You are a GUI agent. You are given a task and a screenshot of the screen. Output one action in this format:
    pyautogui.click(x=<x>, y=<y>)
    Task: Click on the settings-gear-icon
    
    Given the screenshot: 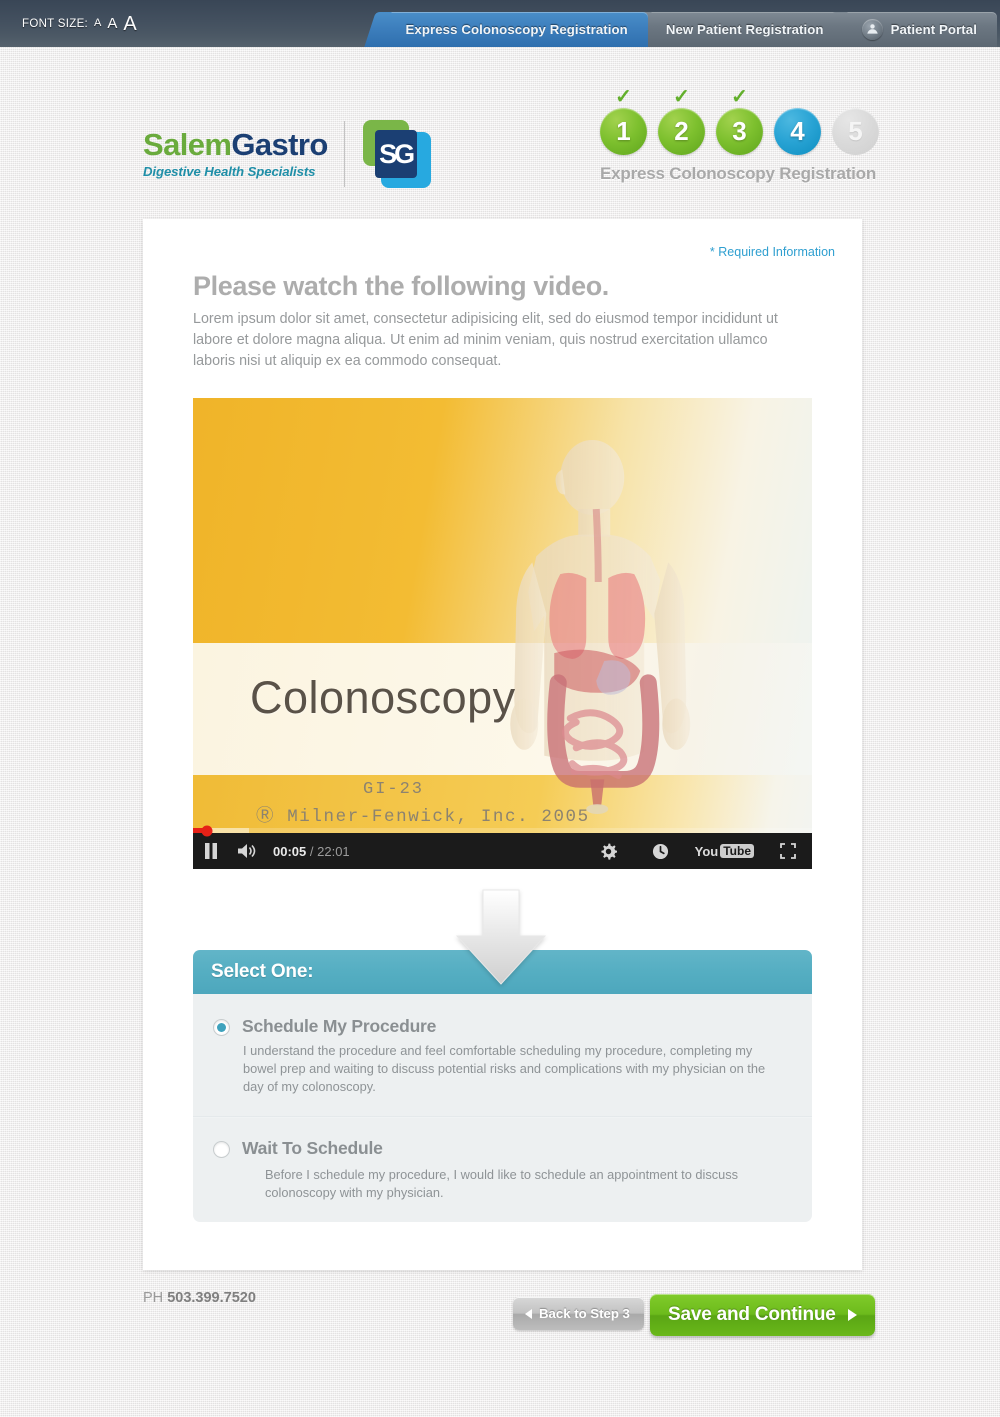 What is the action you would take?
    pyautogui.click(x=609, y=851)
    